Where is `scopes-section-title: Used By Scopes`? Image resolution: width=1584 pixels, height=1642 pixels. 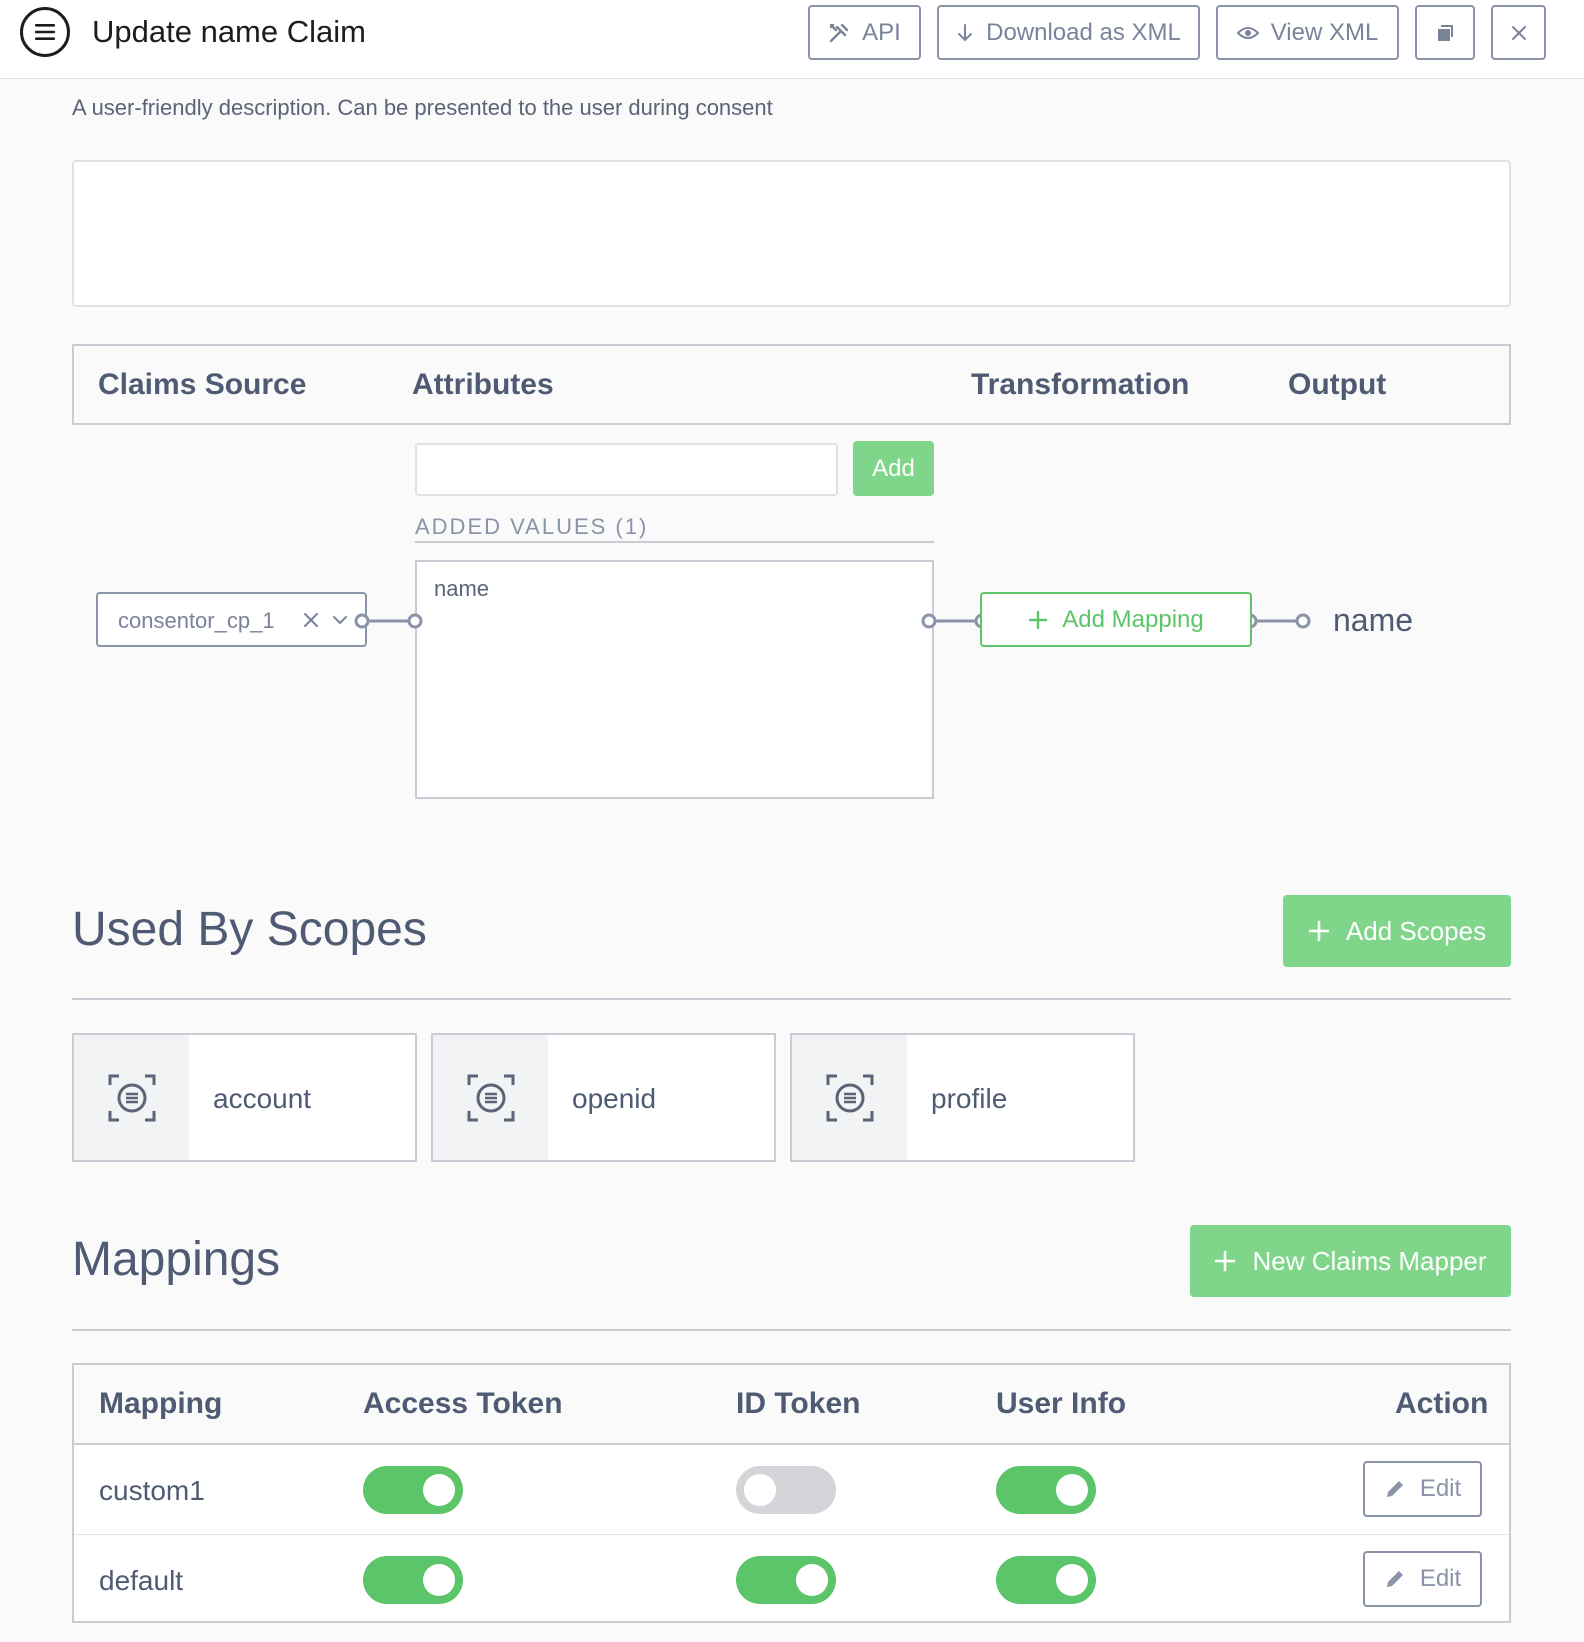
scopes-section-title: Used By Scopes is located at coordinates (249, 929).